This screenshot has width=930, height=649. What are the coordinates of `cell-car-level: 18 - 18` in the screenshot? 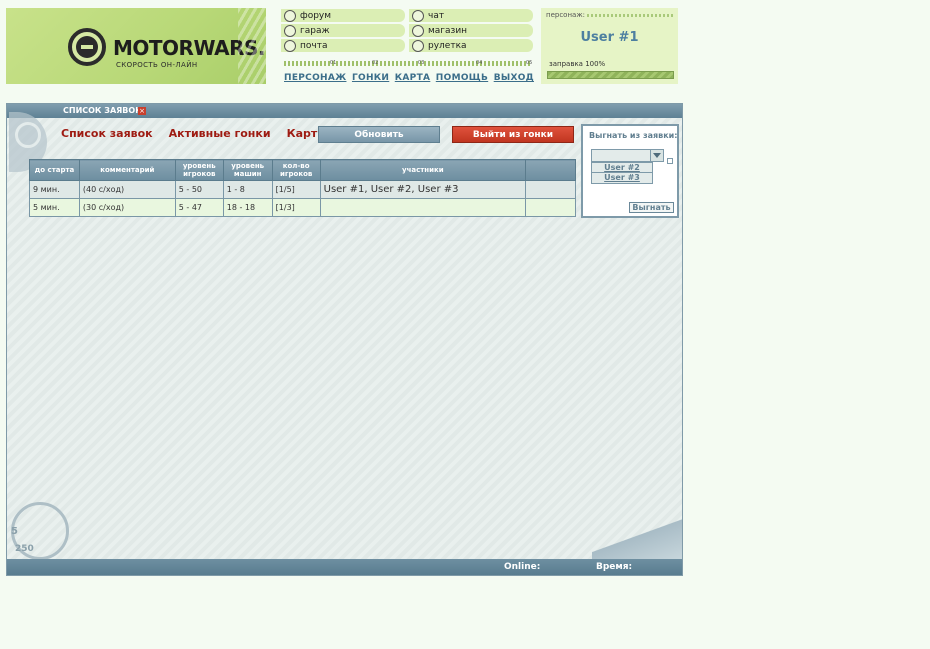 It's located at (247, 207).